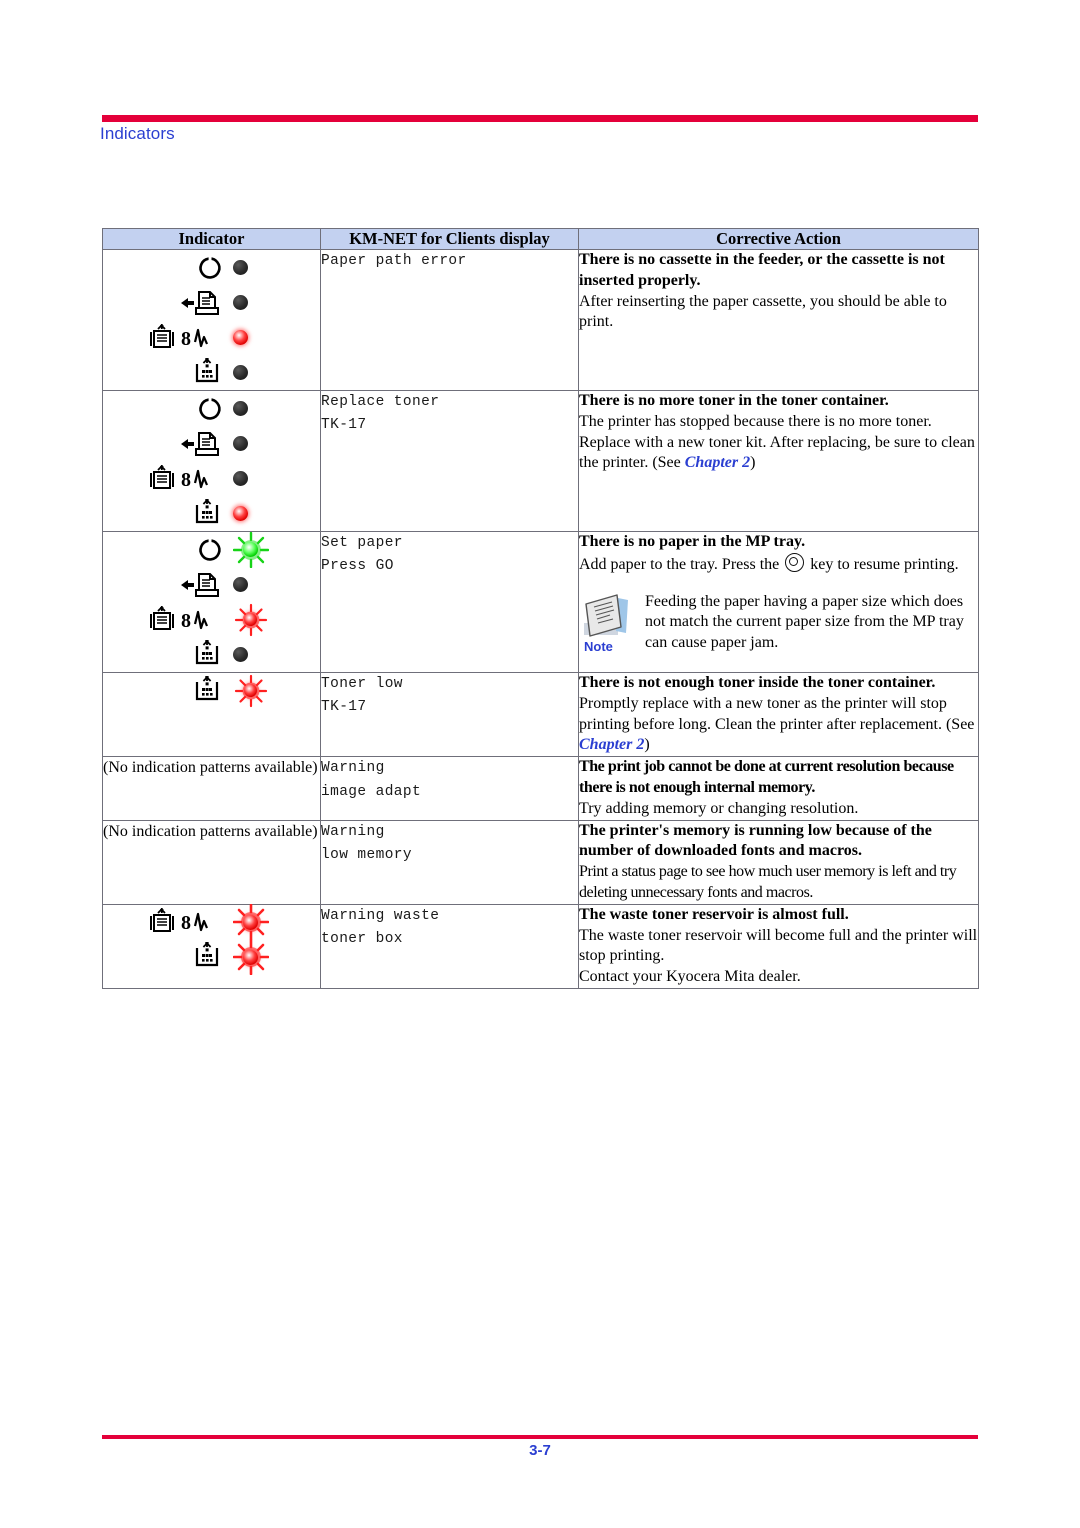  I want to click on indicator-cell, so click(211, 714).